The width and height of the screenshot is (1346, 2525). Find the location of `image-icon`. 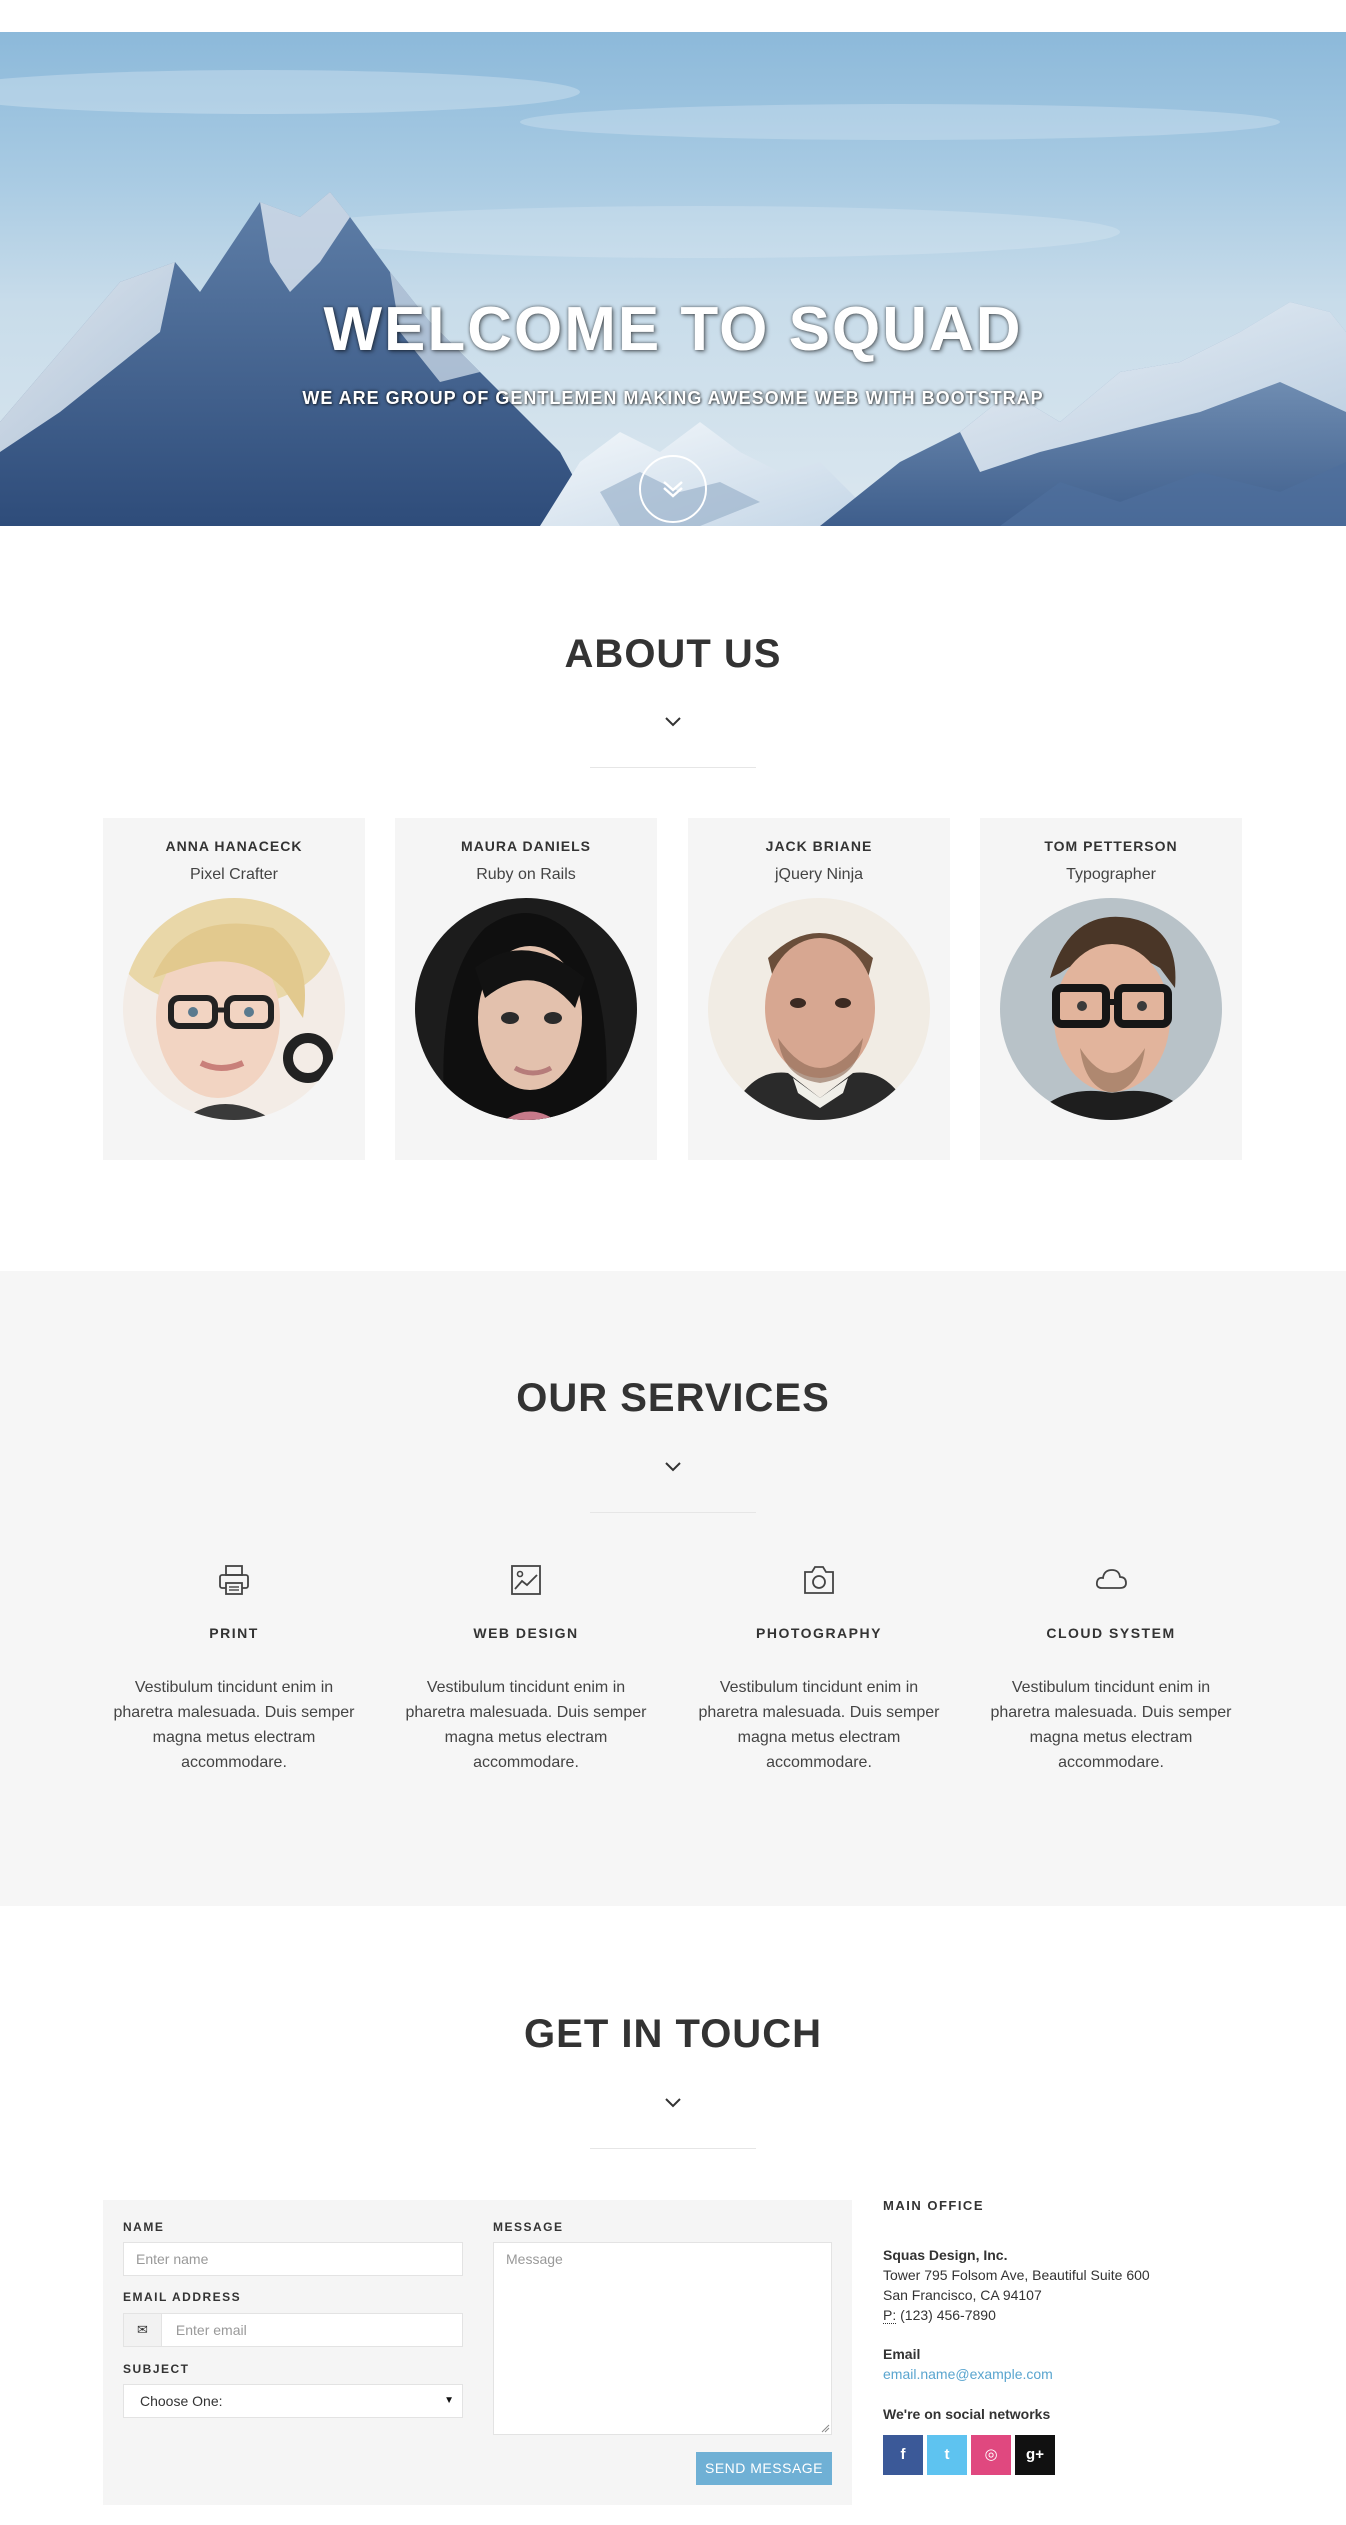

image-icon is located at coordinates (526, 1580).